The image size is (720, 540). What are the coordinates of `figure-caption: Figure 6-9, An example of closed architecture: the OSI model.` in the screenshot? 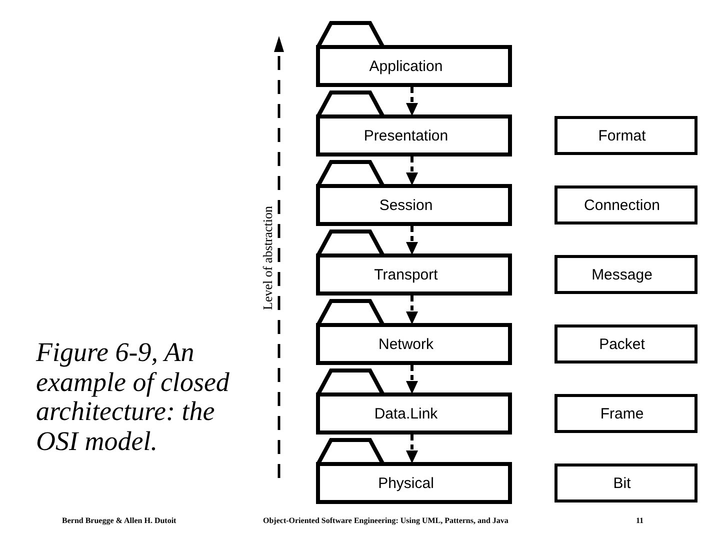 It's located at (133, 397).